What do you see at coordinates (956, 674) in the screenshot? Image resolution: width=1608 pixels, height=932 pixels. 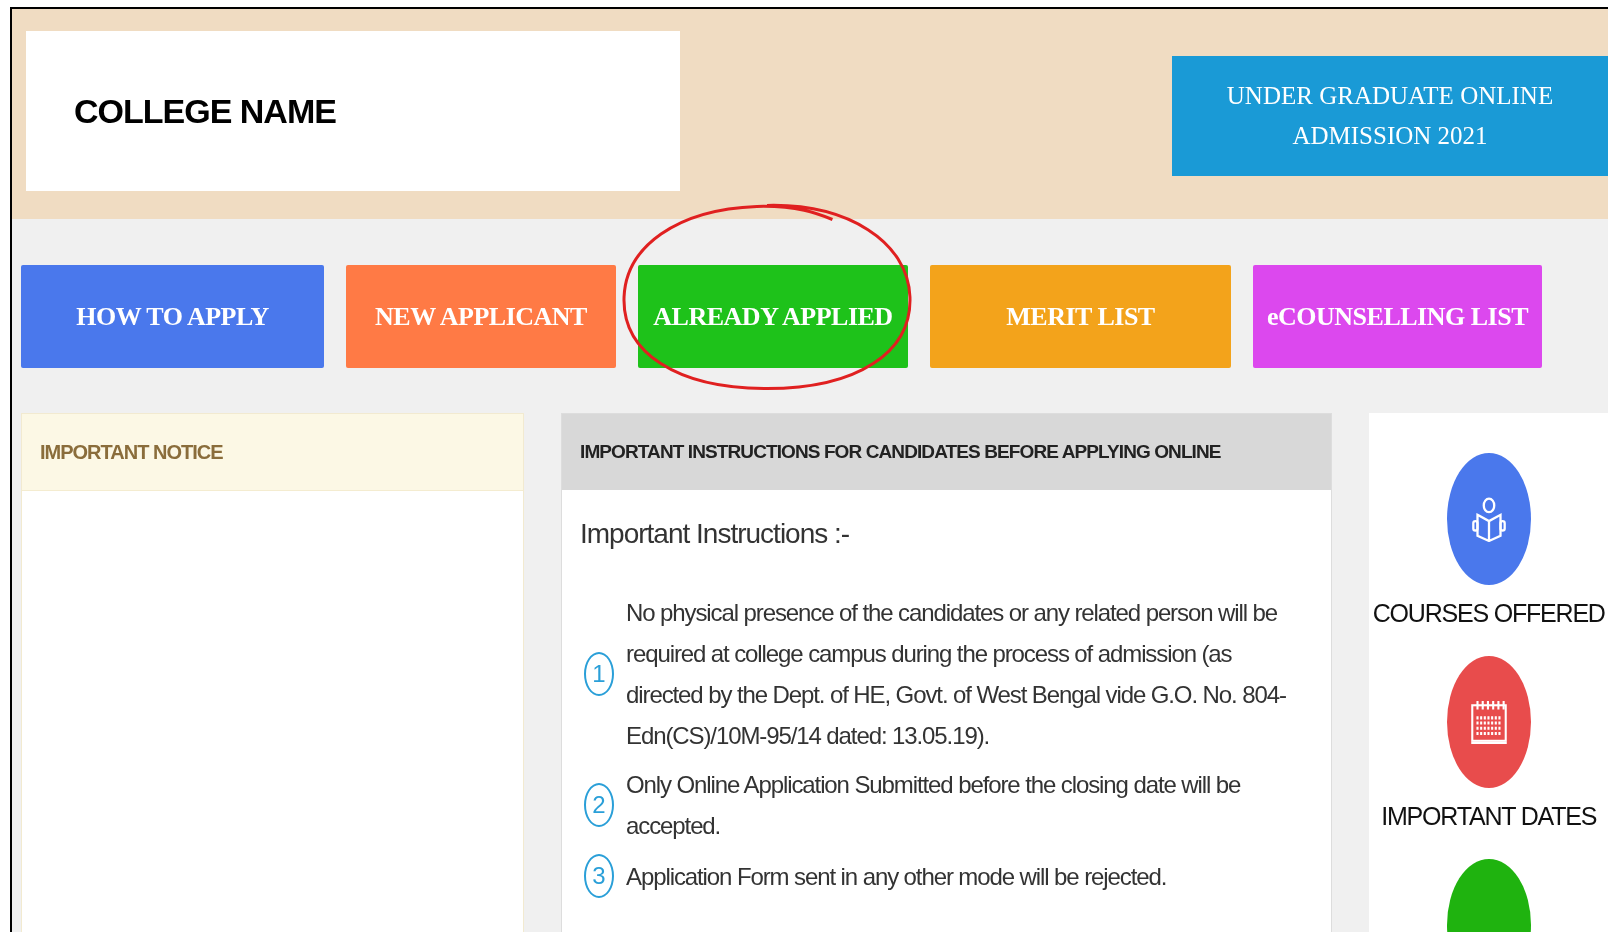 I see `instruction-text: No physical presence of the candidates or any related person will be required at college campus during the process of admission (as directed by the Dept. of HE, Govt. of West Bengal vide G.O. No. 804-Edn(CS)/10M-95/14 dated: 13.05.19).` at bounding box center [956, 674].